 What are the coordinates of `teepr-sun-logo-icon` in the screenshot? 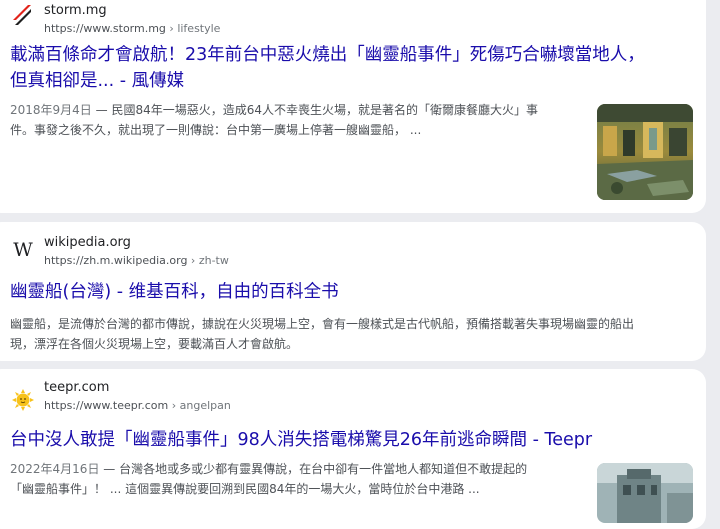 It's located at (23, 400).